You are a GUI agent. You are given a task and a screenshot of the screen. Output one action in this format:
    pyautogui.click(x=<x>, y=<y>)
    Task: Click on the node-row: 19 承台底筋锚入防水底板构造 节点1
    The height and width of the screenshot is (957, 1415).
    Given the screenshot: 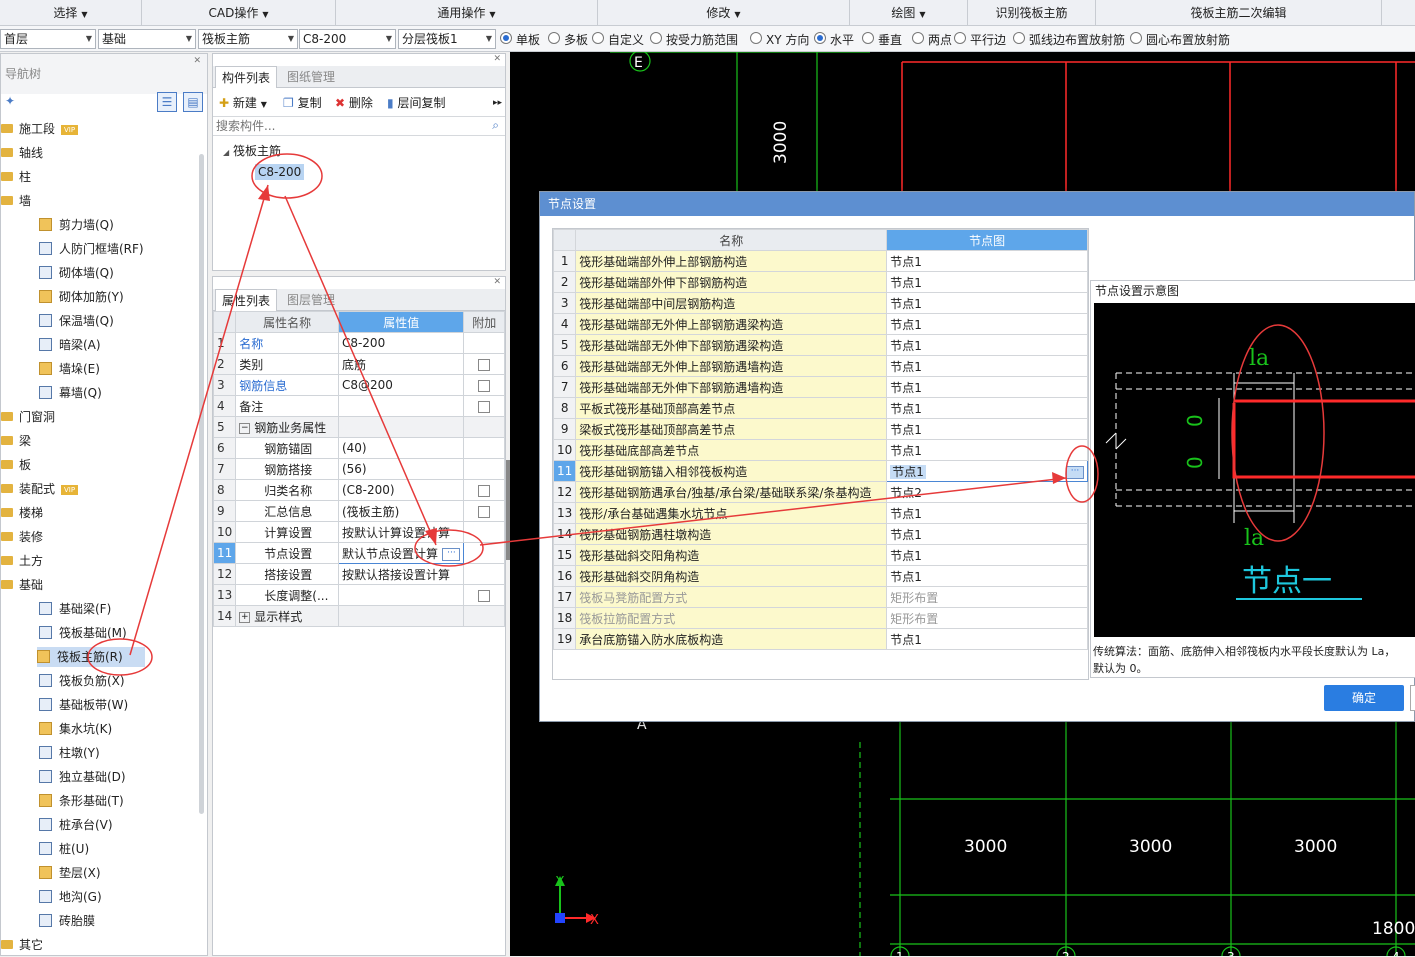 What is the action you would take?
    pyautogui.click(x=820, y=639)
    